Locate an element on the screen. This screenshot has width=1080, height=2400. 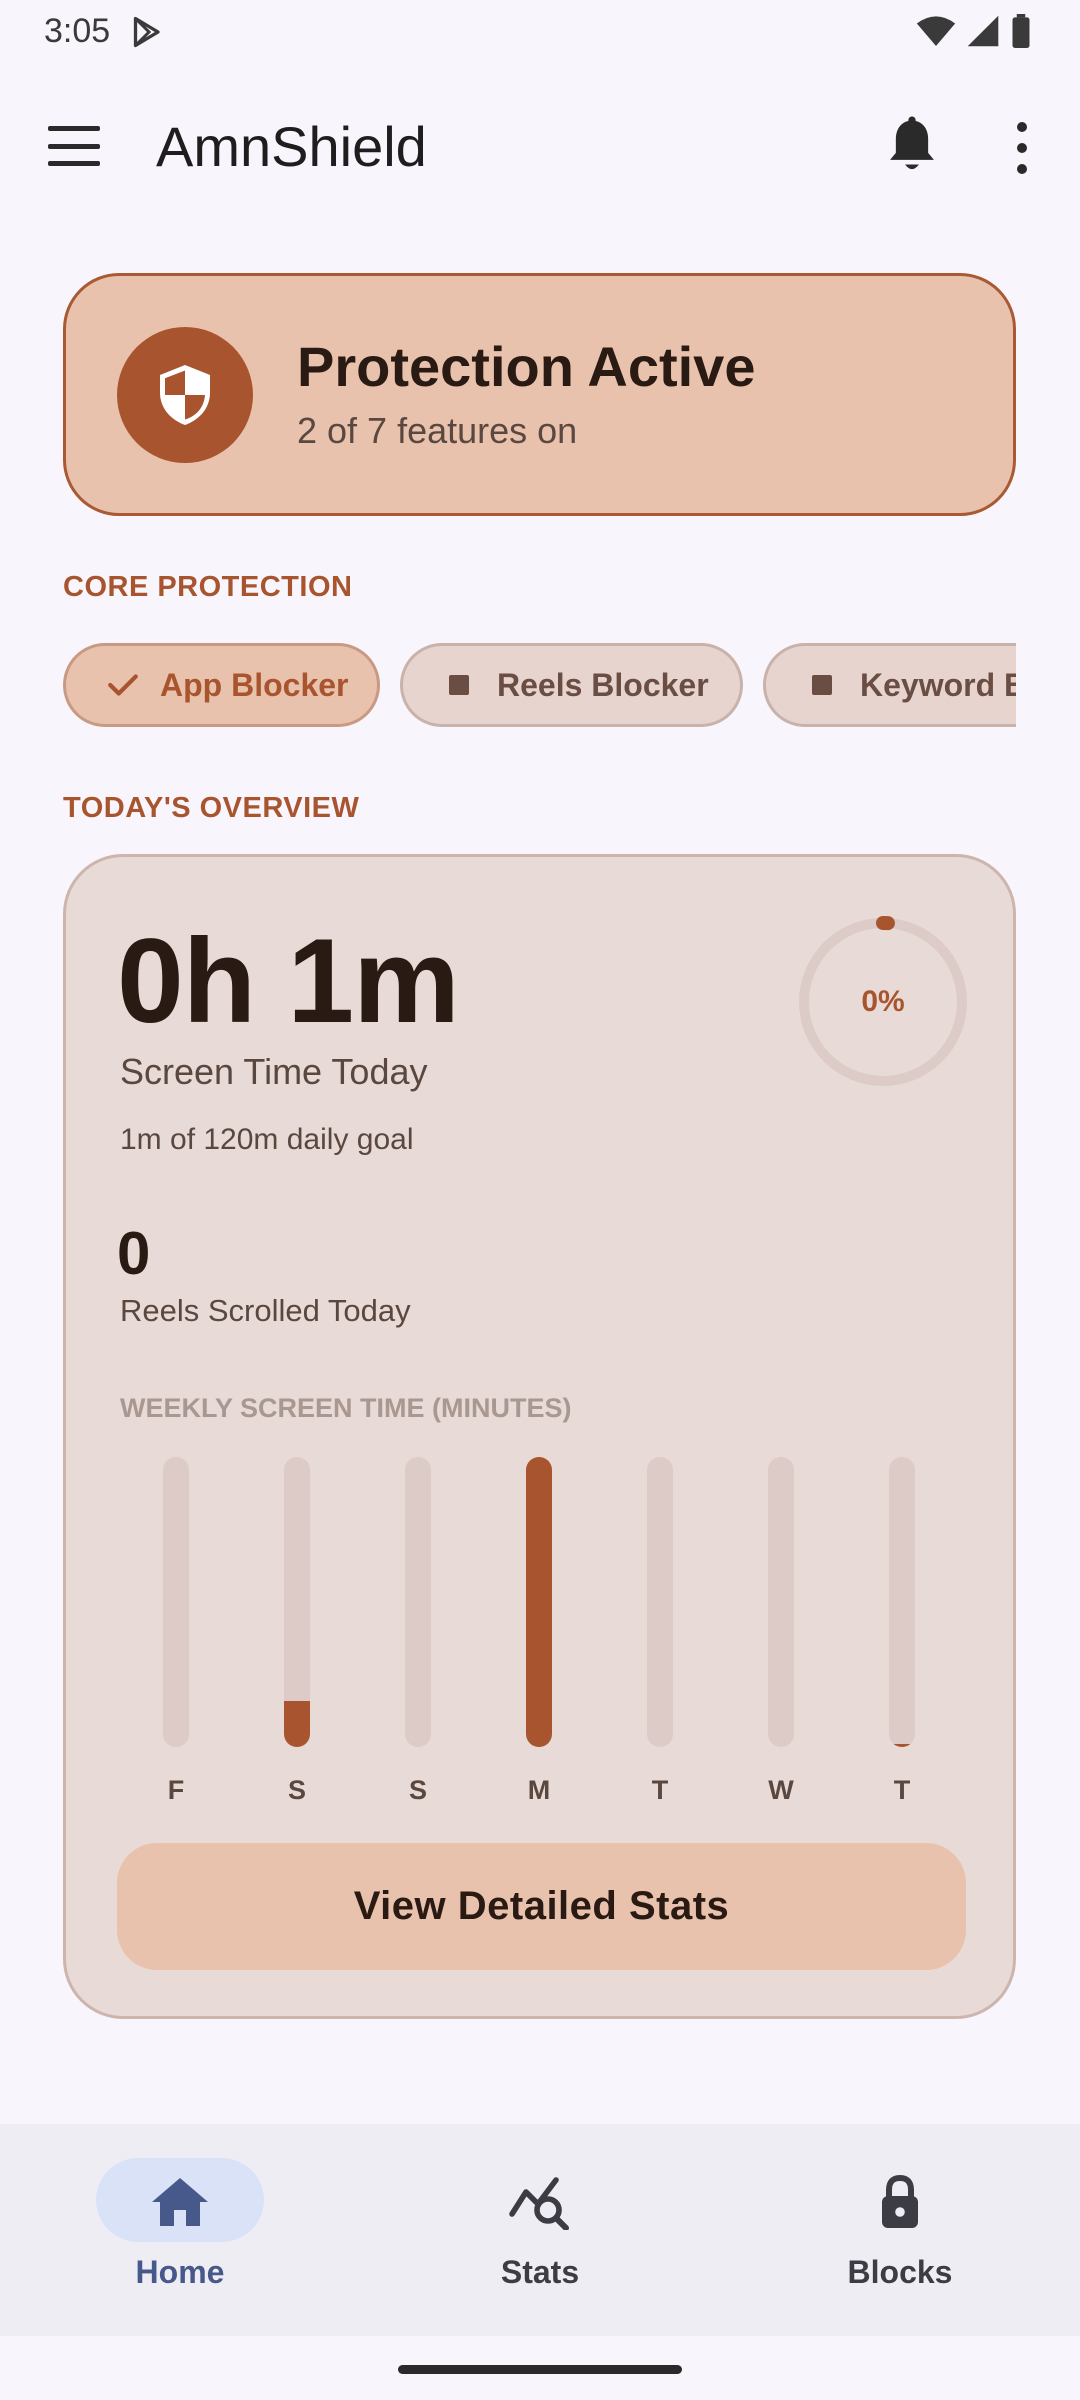
home-icon is located at coordinates (180, 2202).